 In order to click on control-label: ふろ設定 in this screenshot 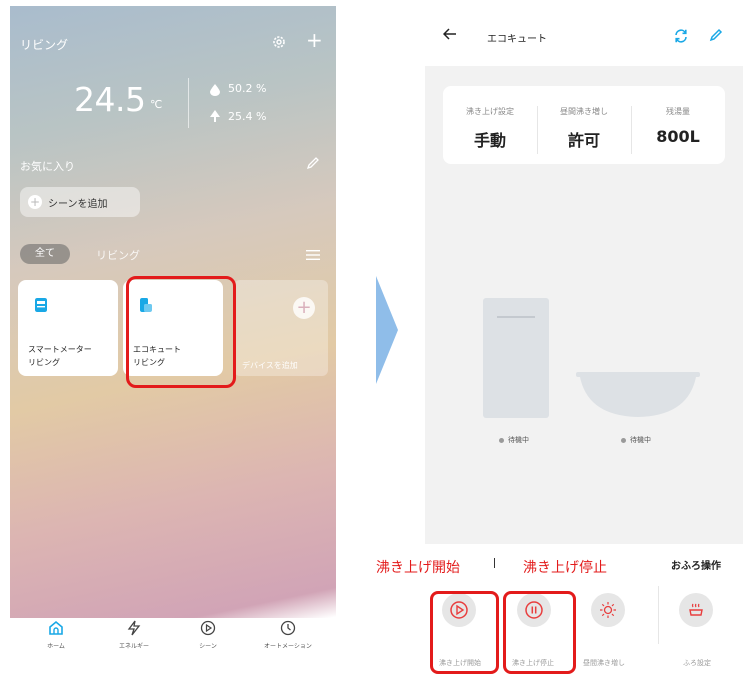, I will do `click(697, 663)`.